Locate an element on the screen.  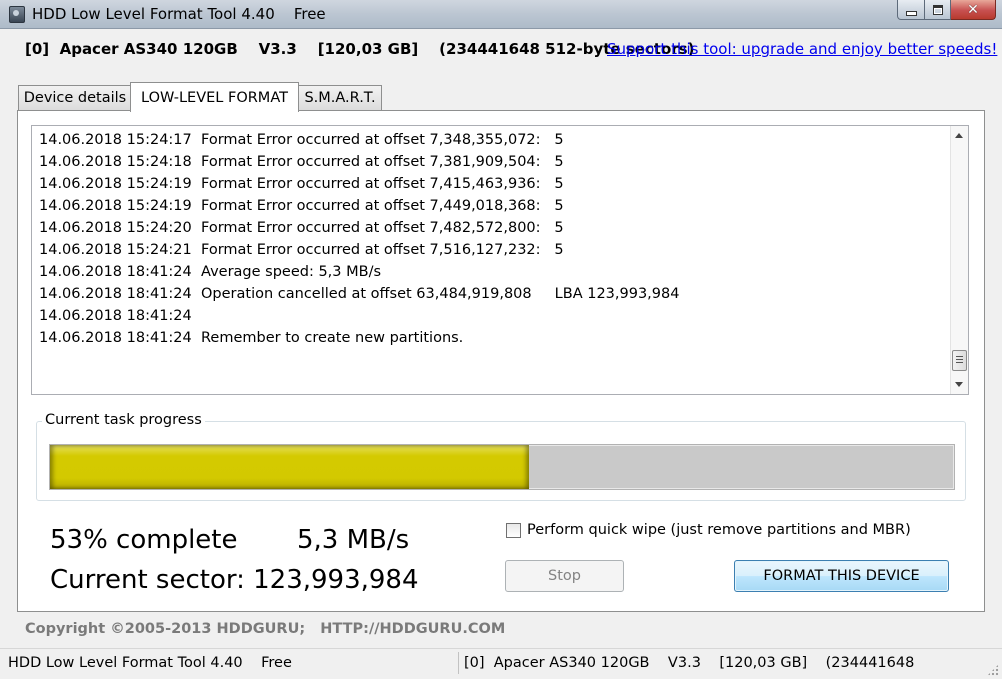
close-icon: ✕ is located at coordinates (973, 9).